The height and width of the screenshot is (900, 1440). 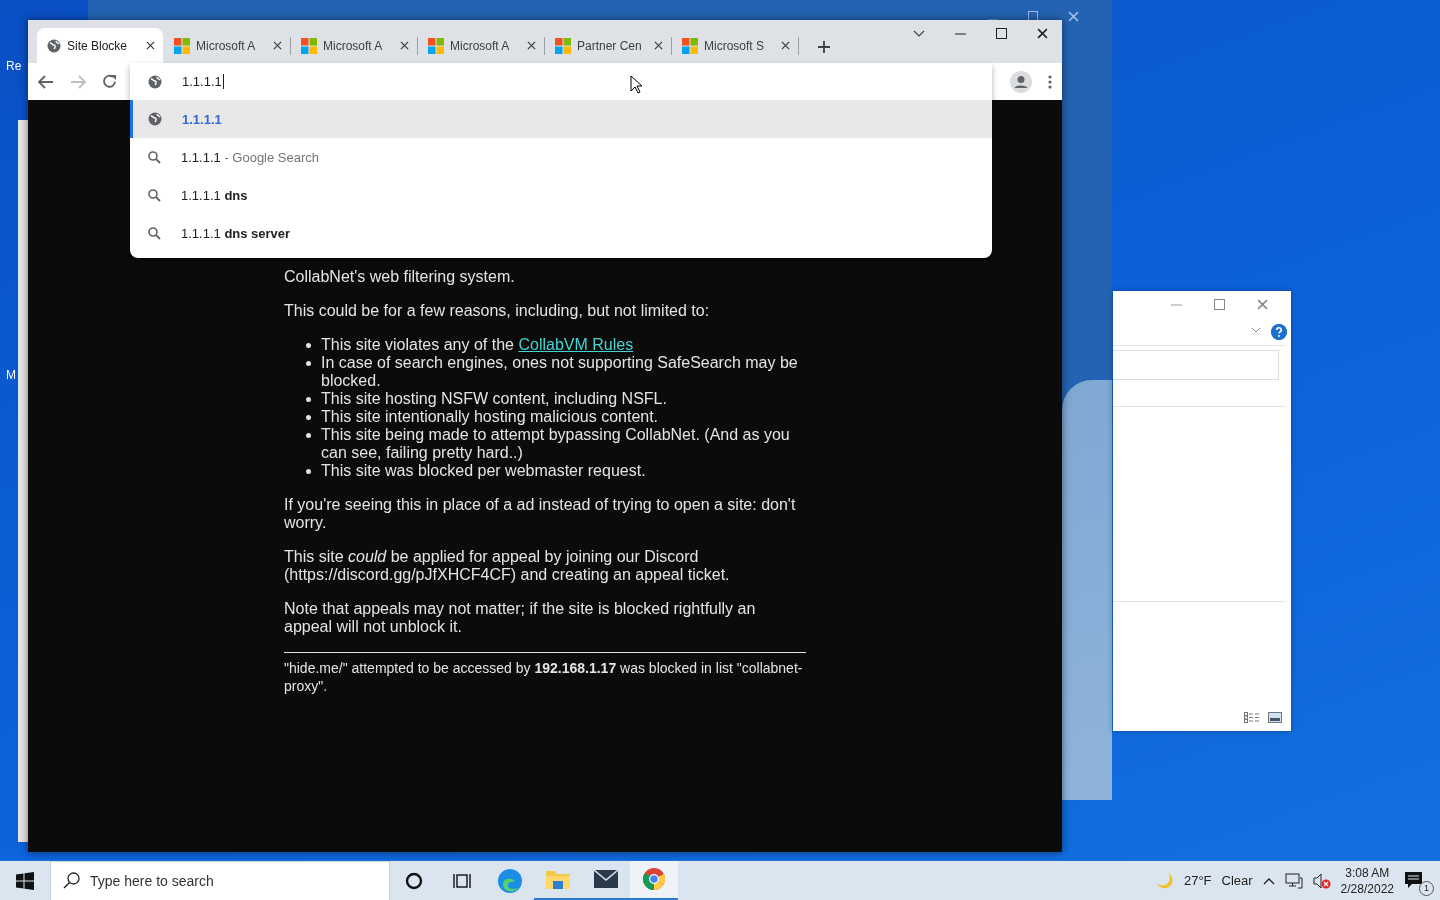 I want to click on details-view-icon, so click(x=1252, y=717).